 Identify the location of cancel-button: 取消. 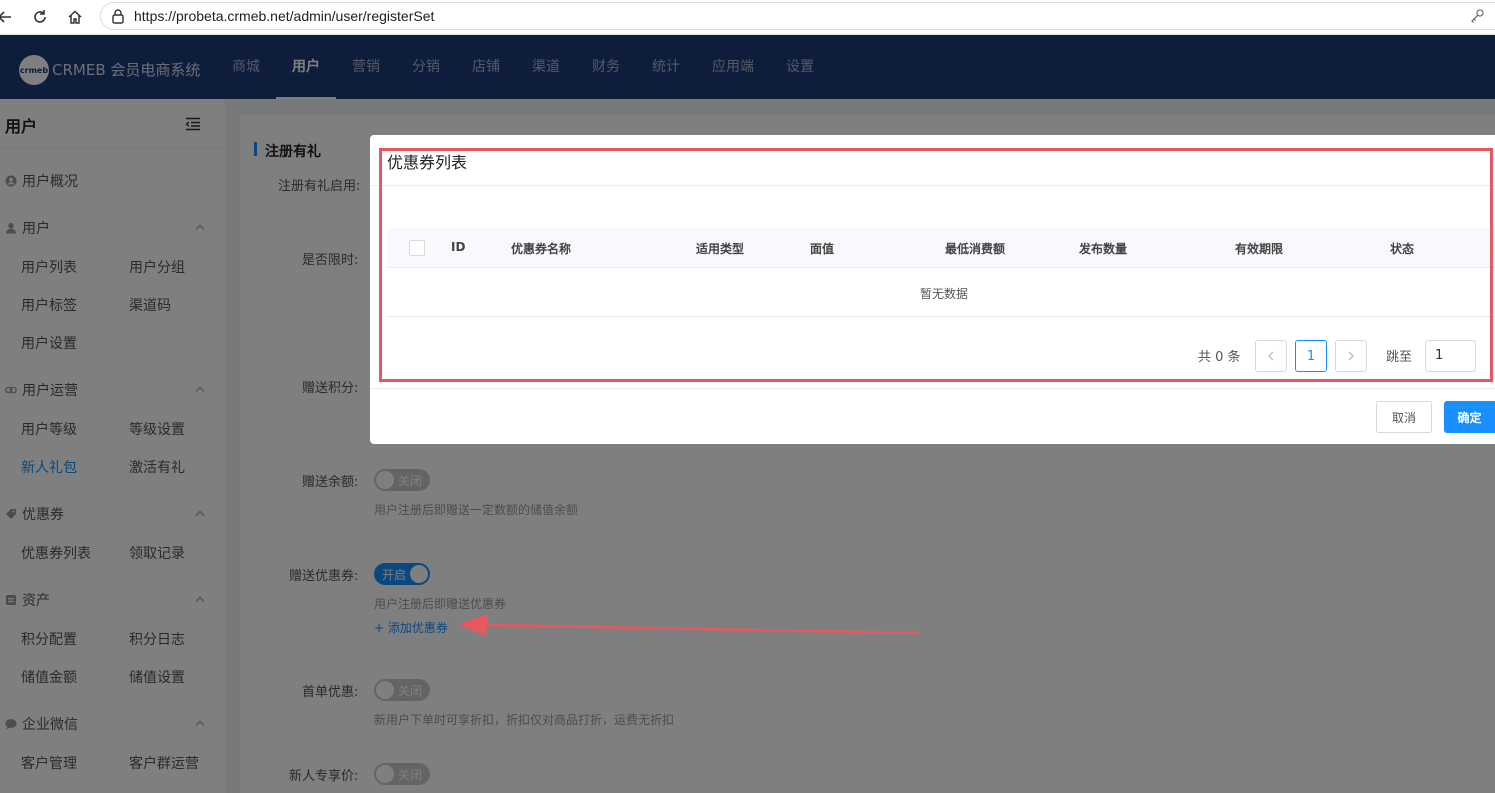
(1404, 417).